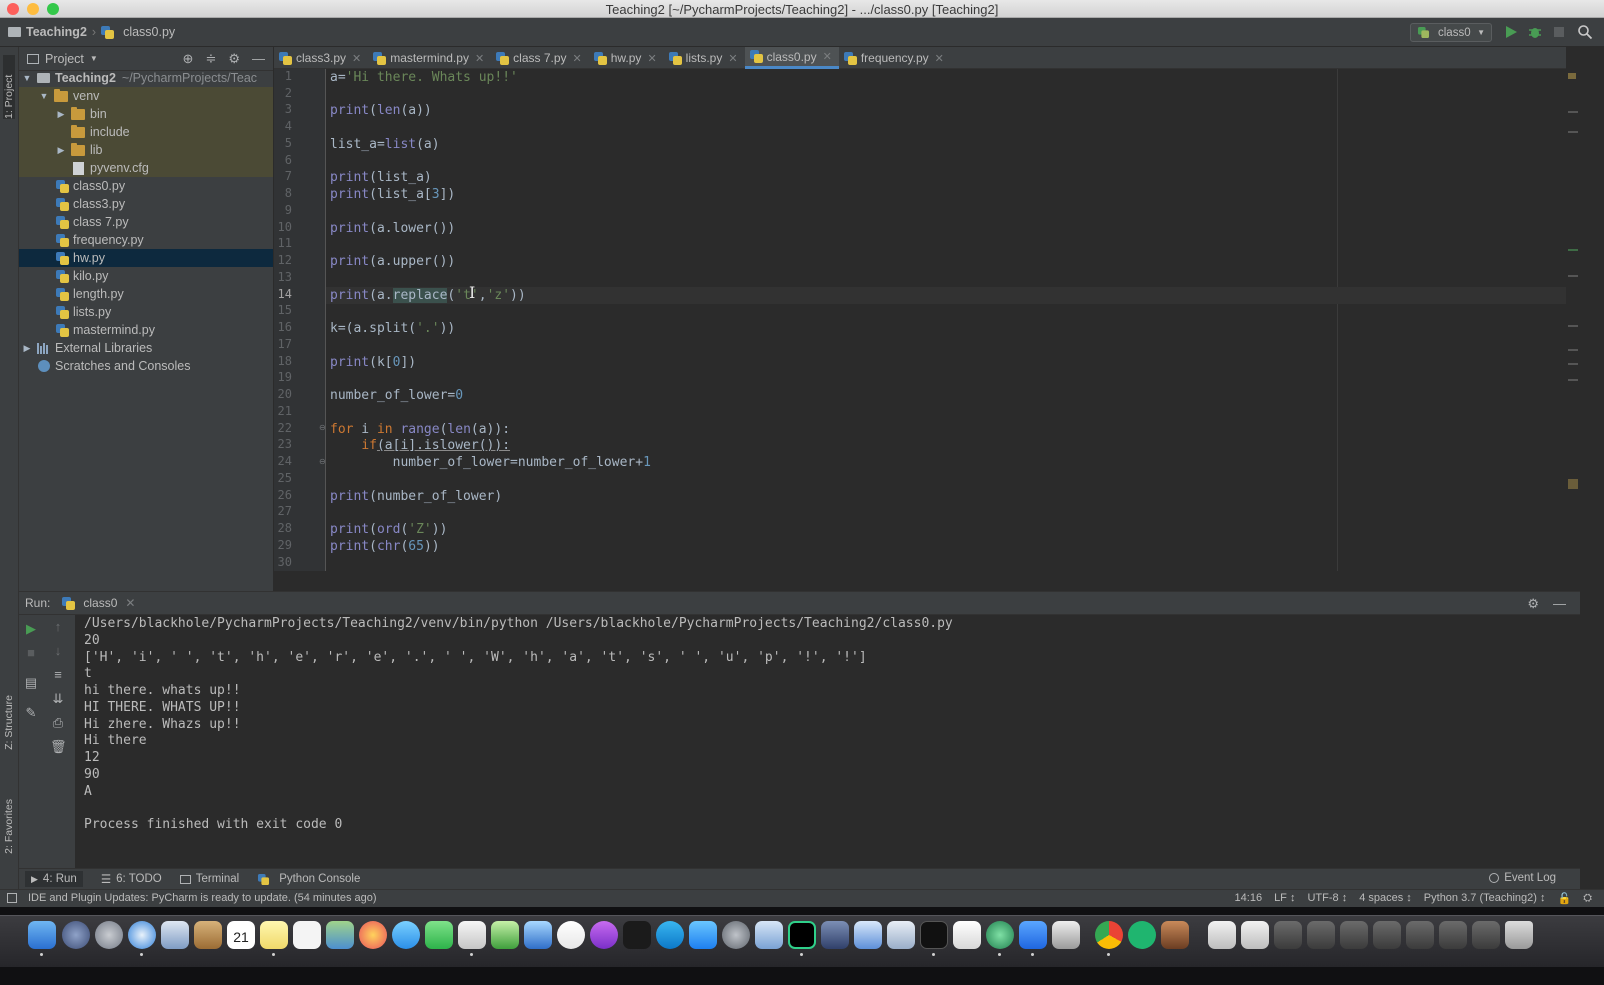  I want to click on terminal-app-icon, so click(934, 935).